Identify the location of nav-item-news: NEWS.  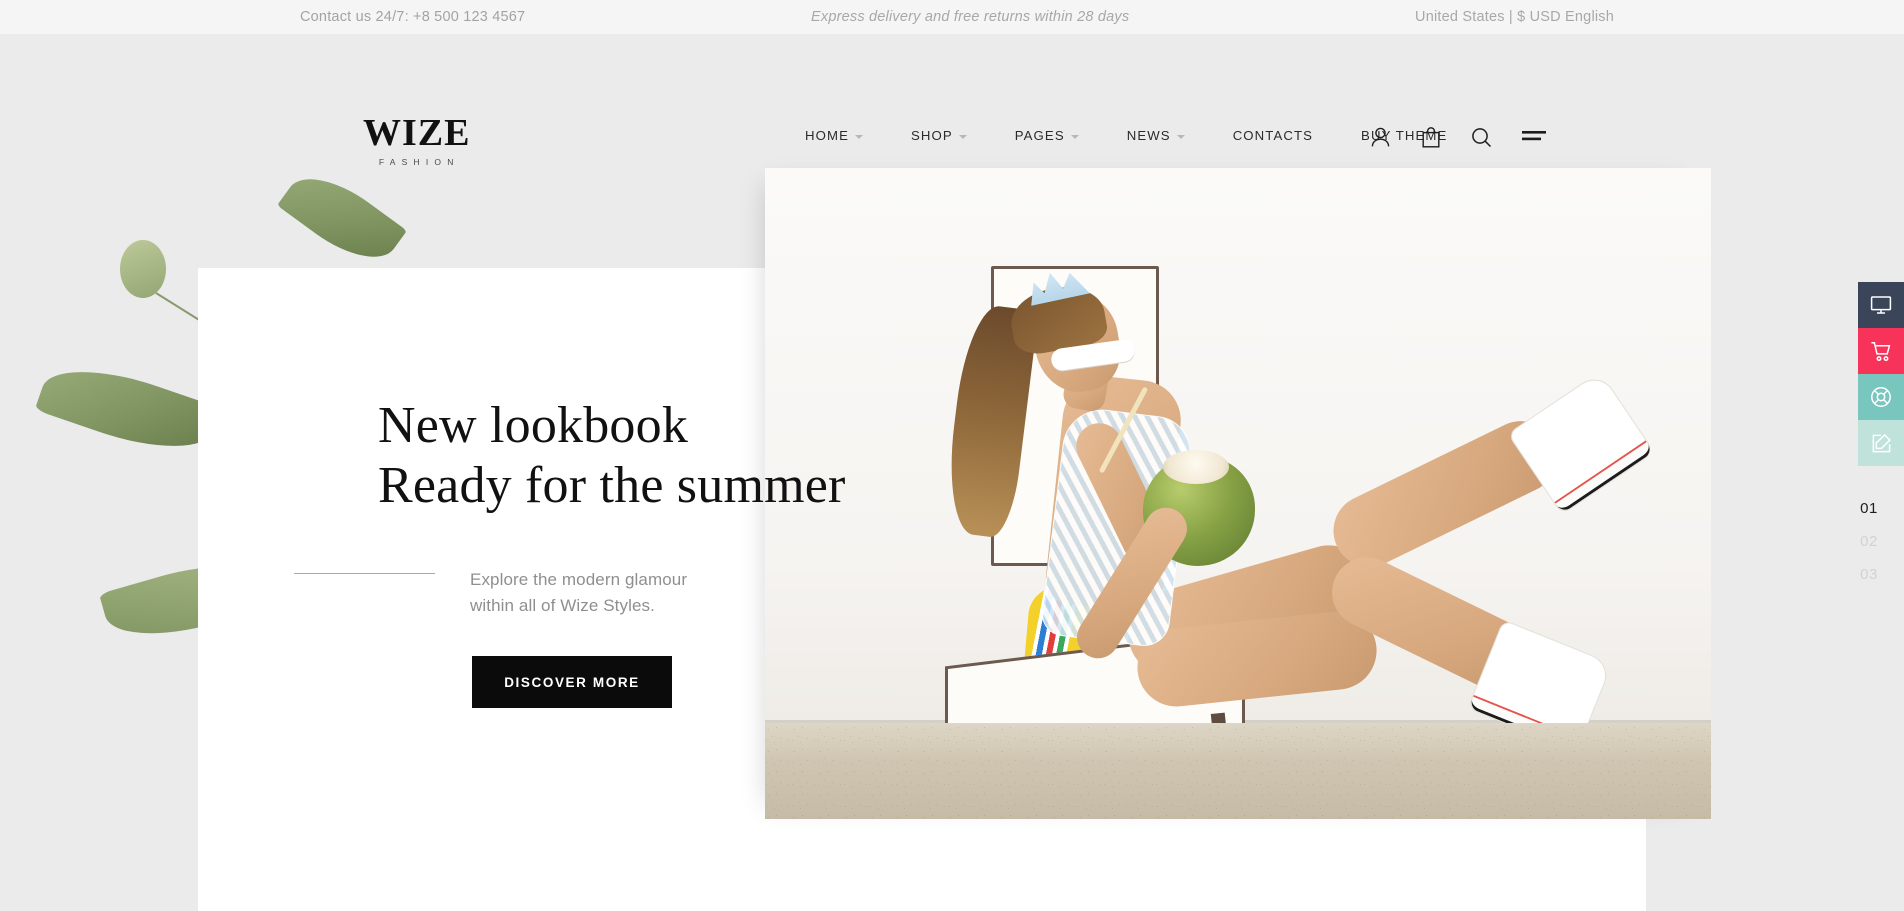
(1156, 135).